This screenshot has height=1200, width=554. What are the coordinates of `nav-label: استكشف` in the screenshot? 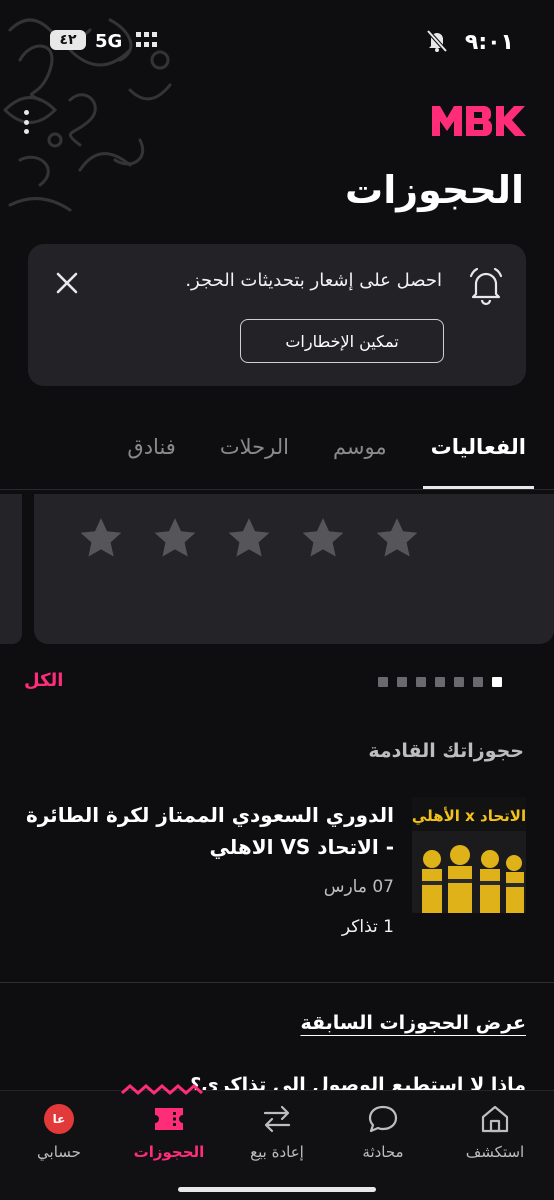 It's located at (495, 1152).